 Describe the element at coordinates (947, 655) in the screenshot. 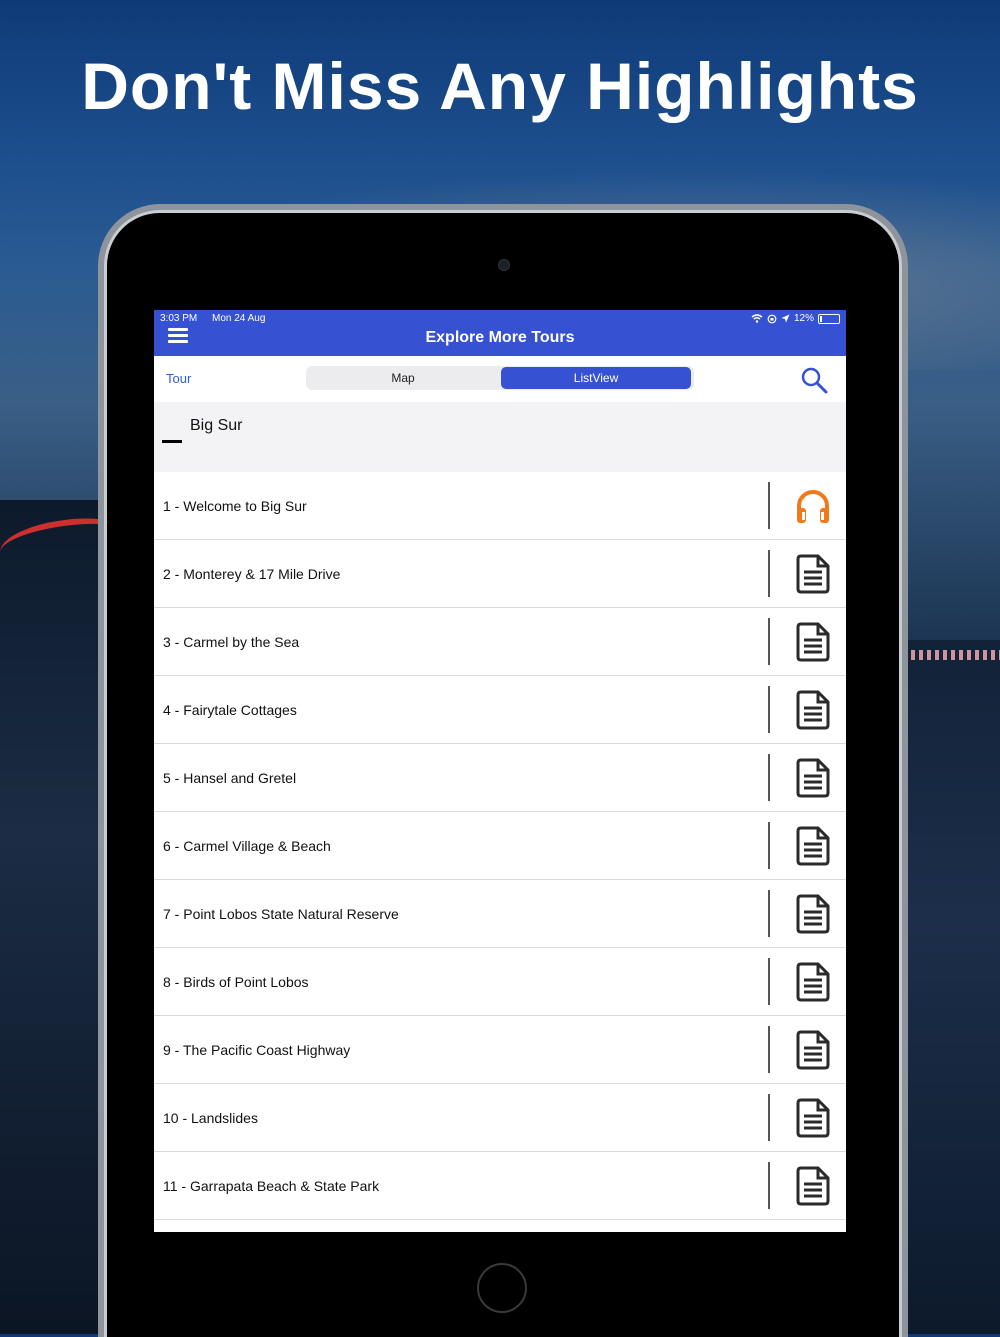

I see `background-bridge-lights` at that location.